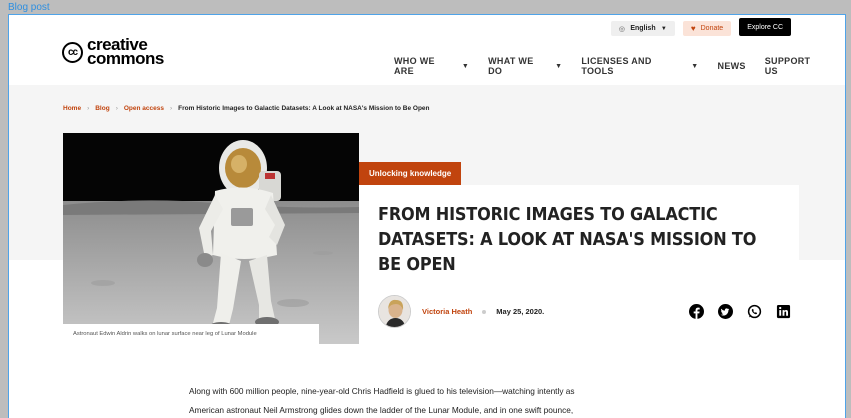 This screenshot has height=418, width=851. What do you see at coordinates (125, 58) in the screenshot?
I see `logo-line2: commons` at bounding box center [125, 58].